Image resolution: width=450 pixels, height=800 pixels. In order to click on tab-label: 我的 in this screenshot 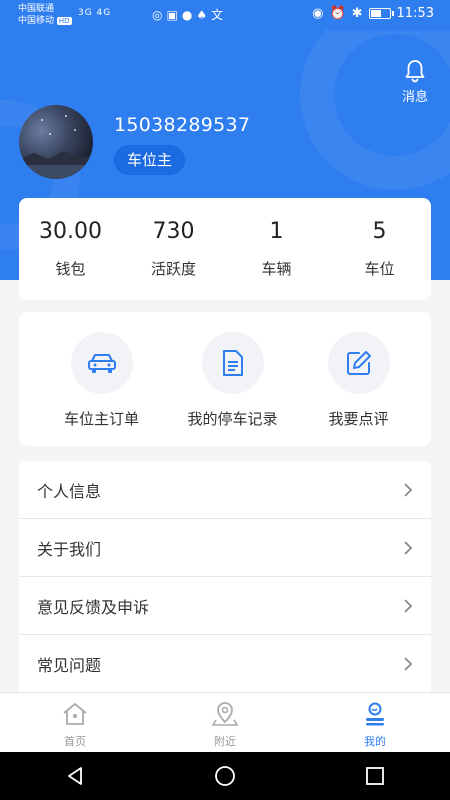, I will do `click(375, 741)`.